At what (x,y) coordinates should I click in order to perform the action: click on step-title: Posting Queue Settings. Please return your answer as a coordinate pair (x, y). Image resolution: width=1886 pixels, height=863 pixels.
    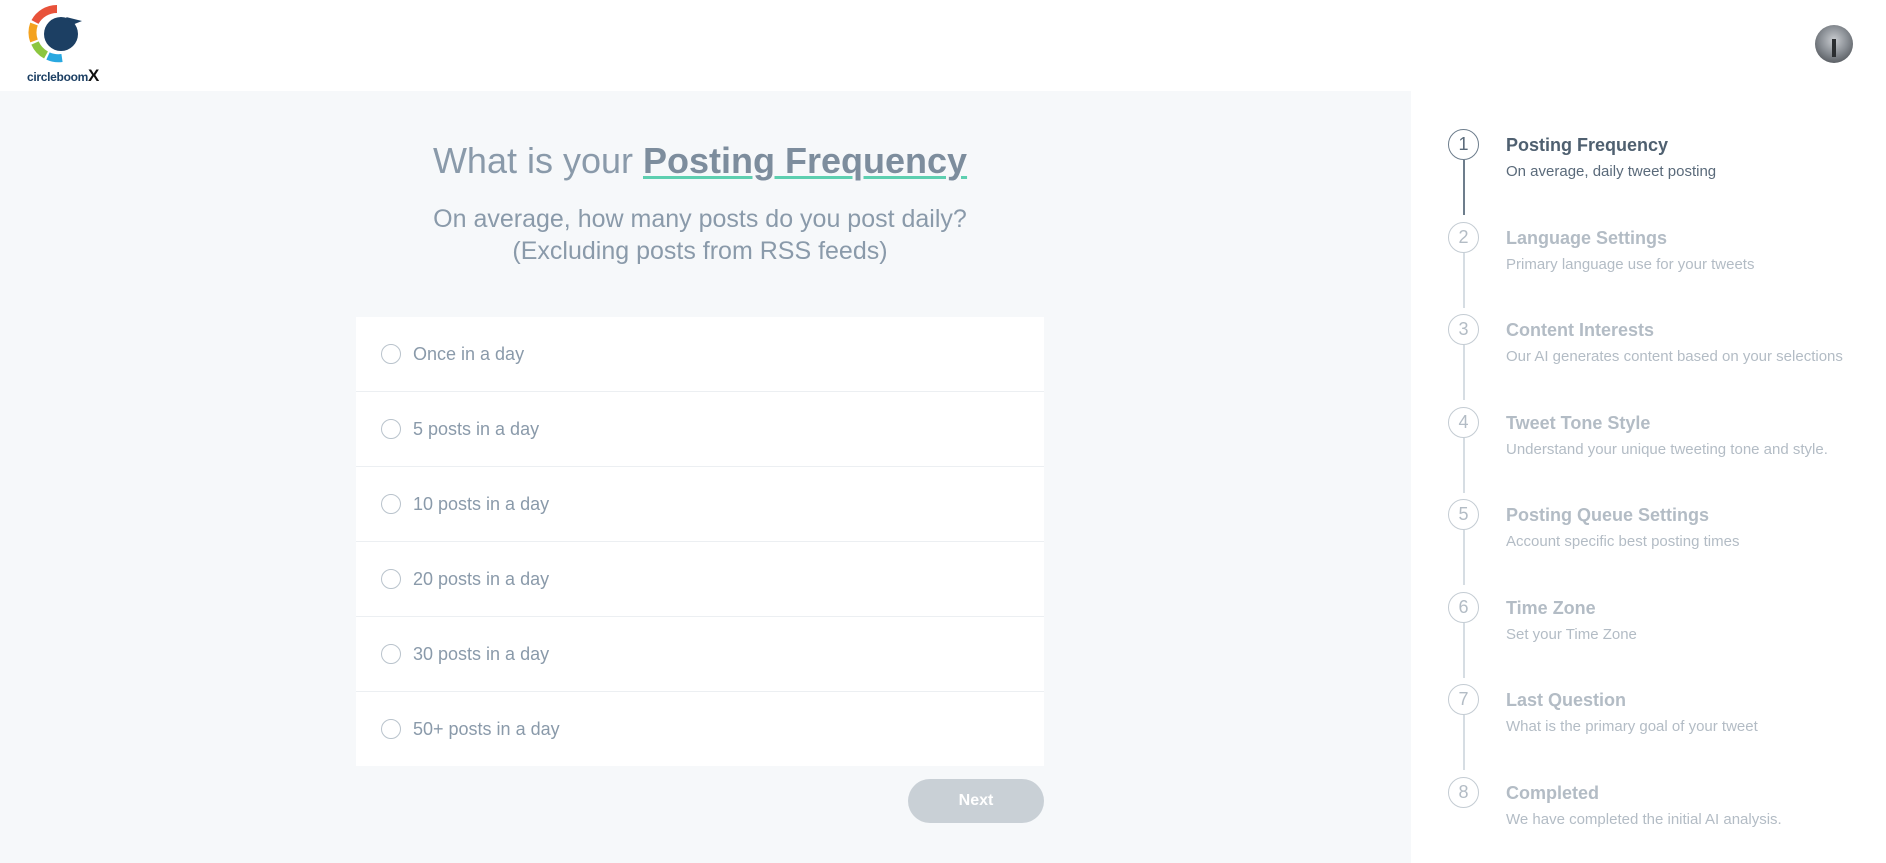
    Looking at the image, I should click on (1608, 515).